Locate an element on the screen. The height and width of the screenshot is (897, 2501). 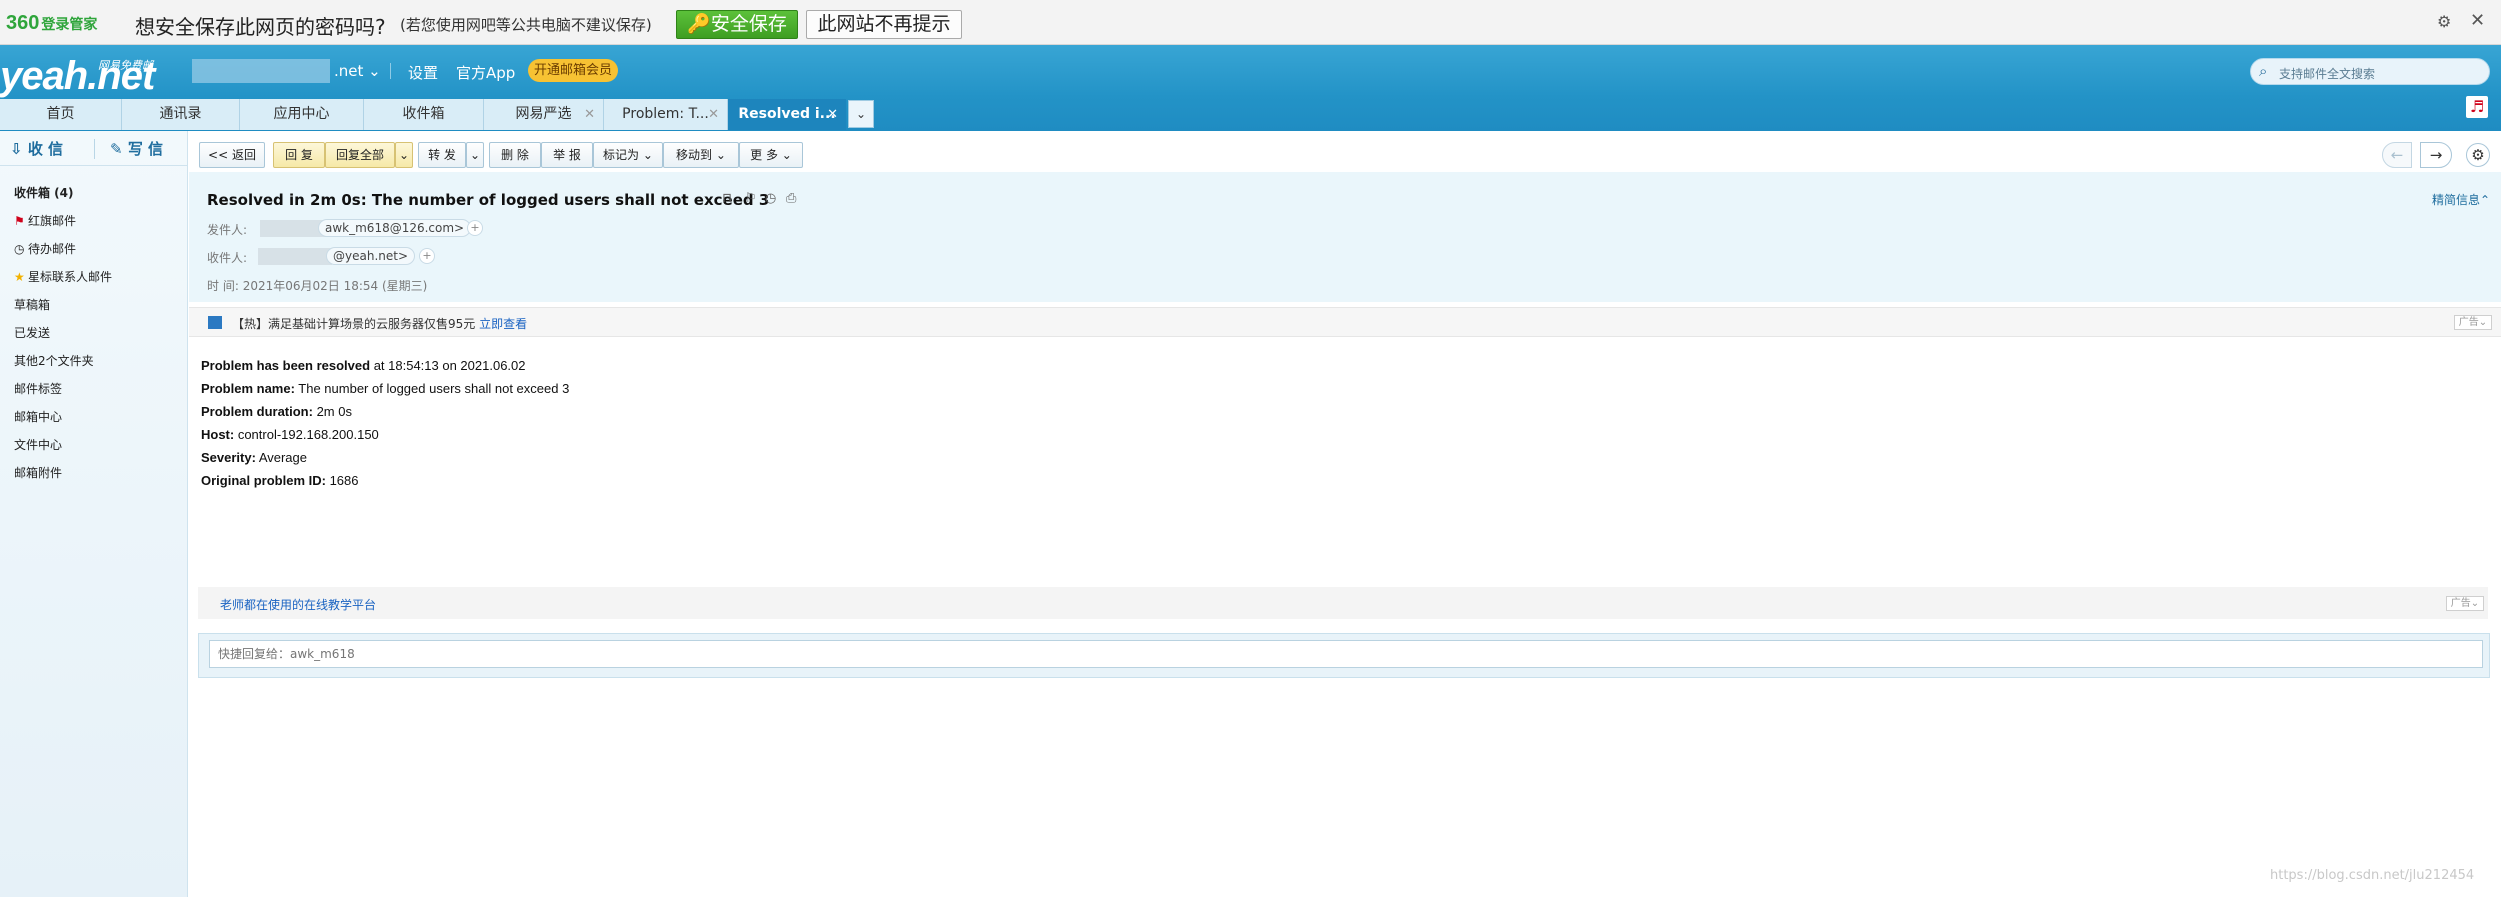
reply-dropdown-chevron-icon: ⌄ is located at coordinates (404, 155).